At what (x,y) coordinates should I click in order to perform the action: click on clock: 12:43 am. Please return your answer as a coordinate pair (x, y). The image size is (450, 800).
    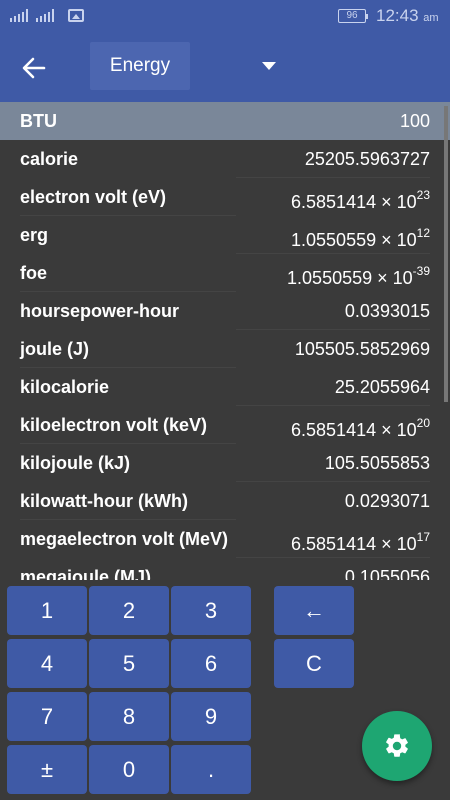
    Looking at the image, I should click on (407, 15).